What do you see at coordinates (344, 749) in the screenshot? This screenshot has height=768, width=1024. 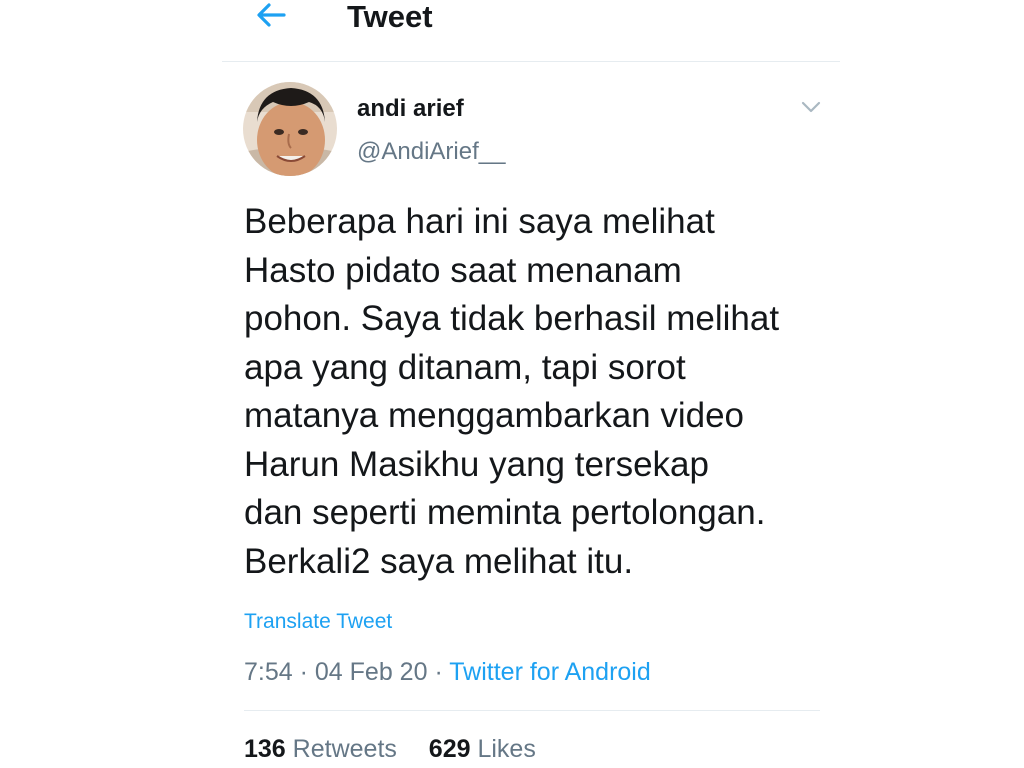 I see `retweets-label: Retweets` at bounding box center [344, 749].